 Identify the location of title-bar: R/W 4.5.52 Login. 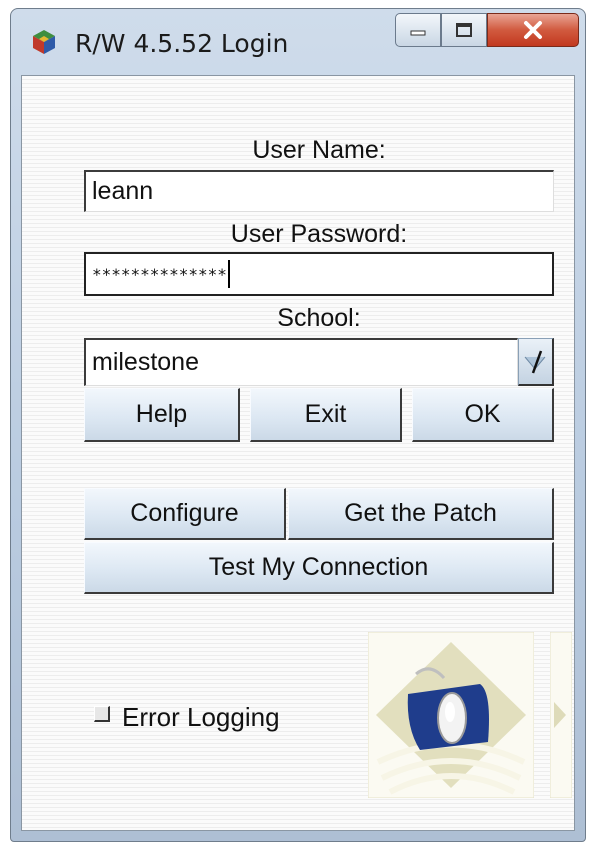
(298, 42).